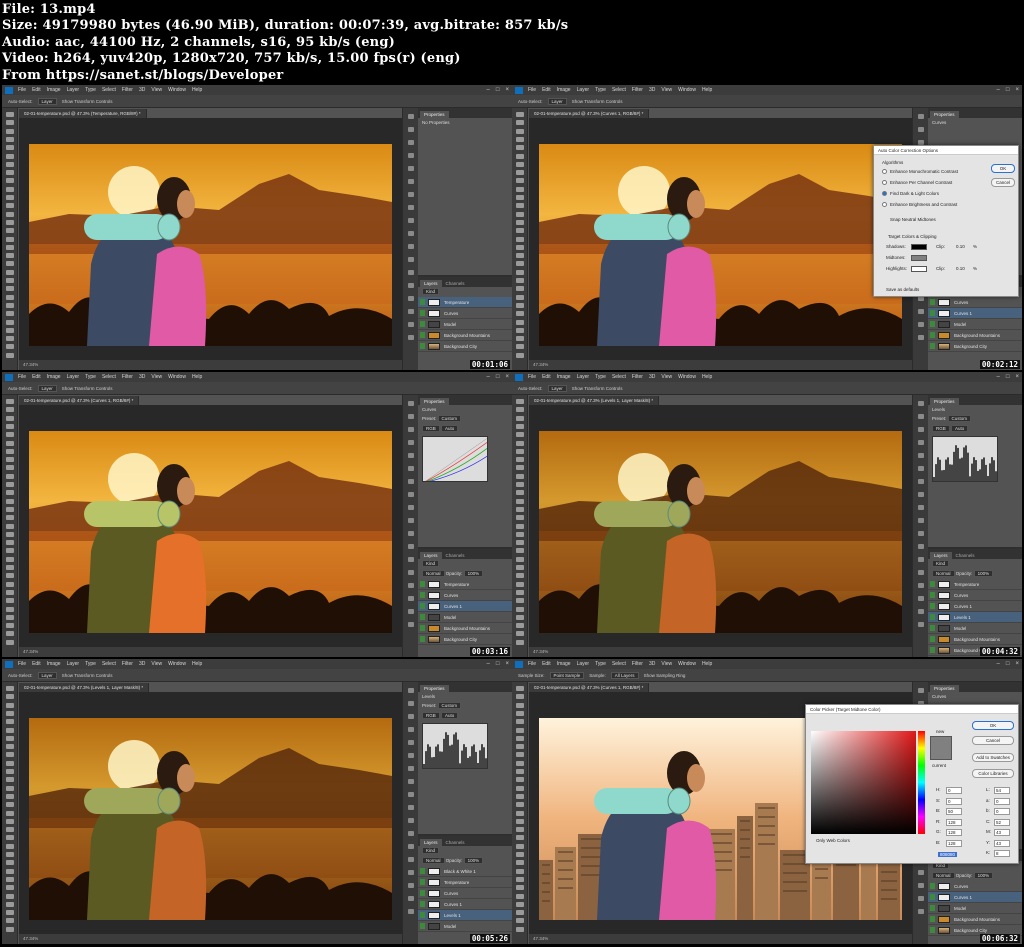 Image resolution: width=1024 pixels, height=947 pixels. I want to click on menu-layer: Layer, so click(73, 664).